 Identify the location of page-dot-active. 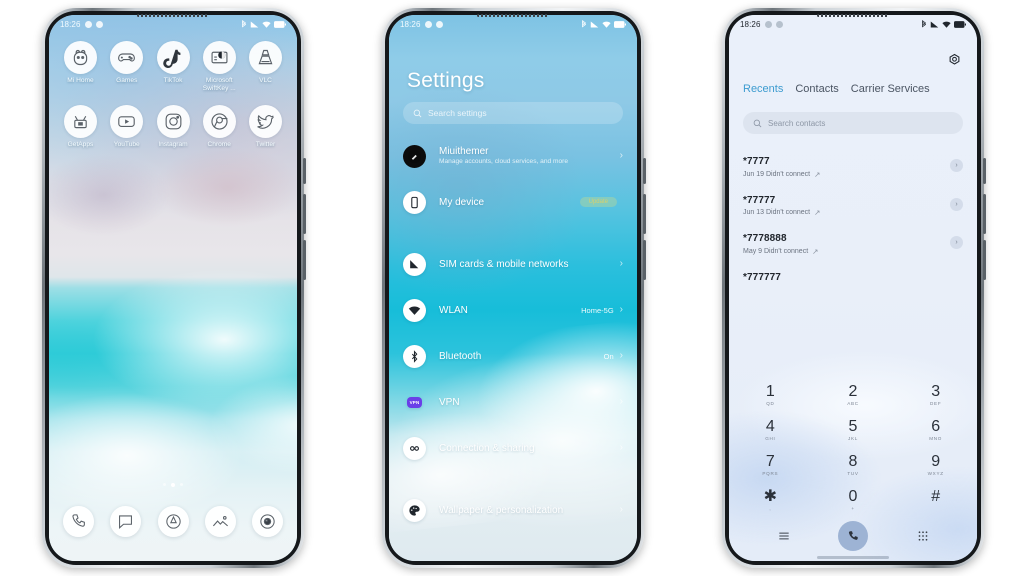
(173, 485).